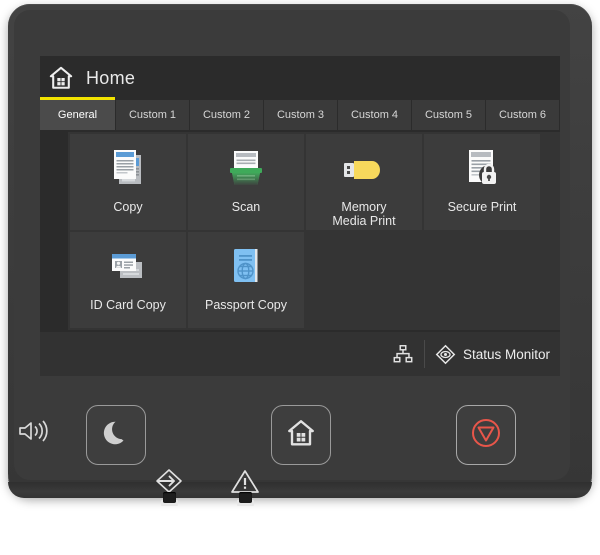 The height and width of the screenshot is (555, 600). I want to click on function-tile-scan: Scan, so click(246, 182).